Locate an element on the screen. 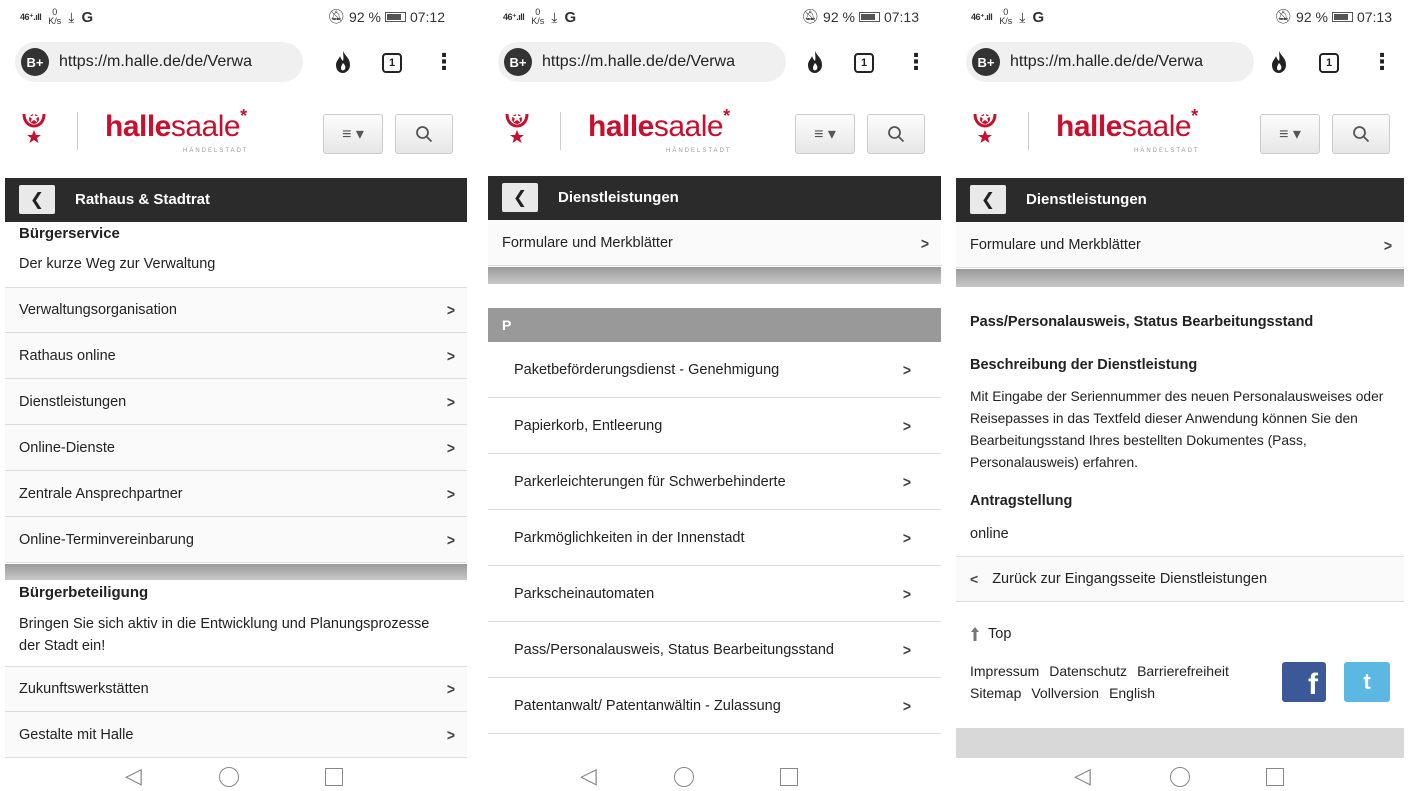  battery-icon is located at coordinates (395, 16).